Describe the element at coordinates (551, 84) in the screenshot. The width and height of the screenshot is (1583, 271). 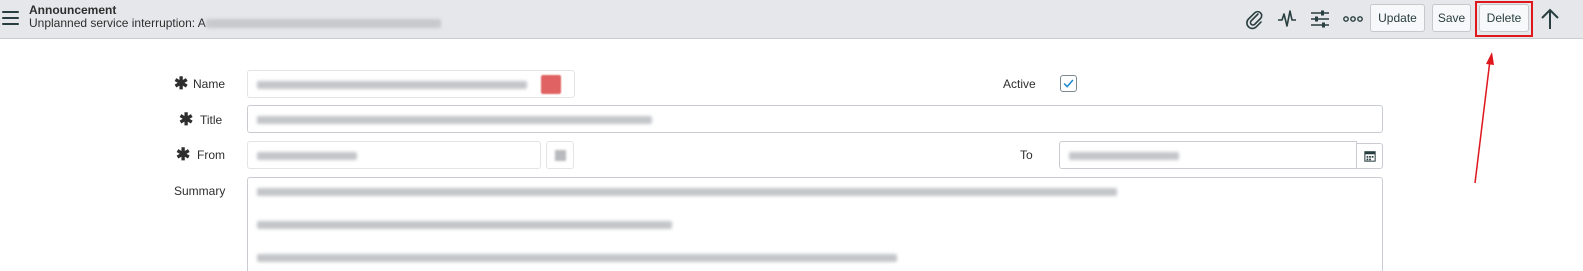
I see `field-status-icon` at that location.